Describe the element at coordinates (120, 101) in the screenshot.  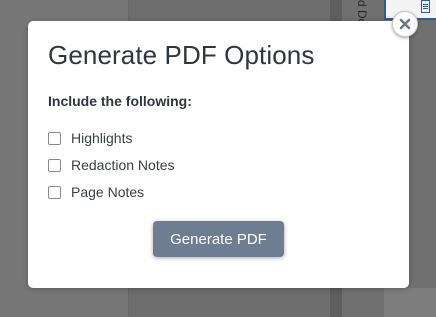
I see `section-label: Include the following:` at that location.